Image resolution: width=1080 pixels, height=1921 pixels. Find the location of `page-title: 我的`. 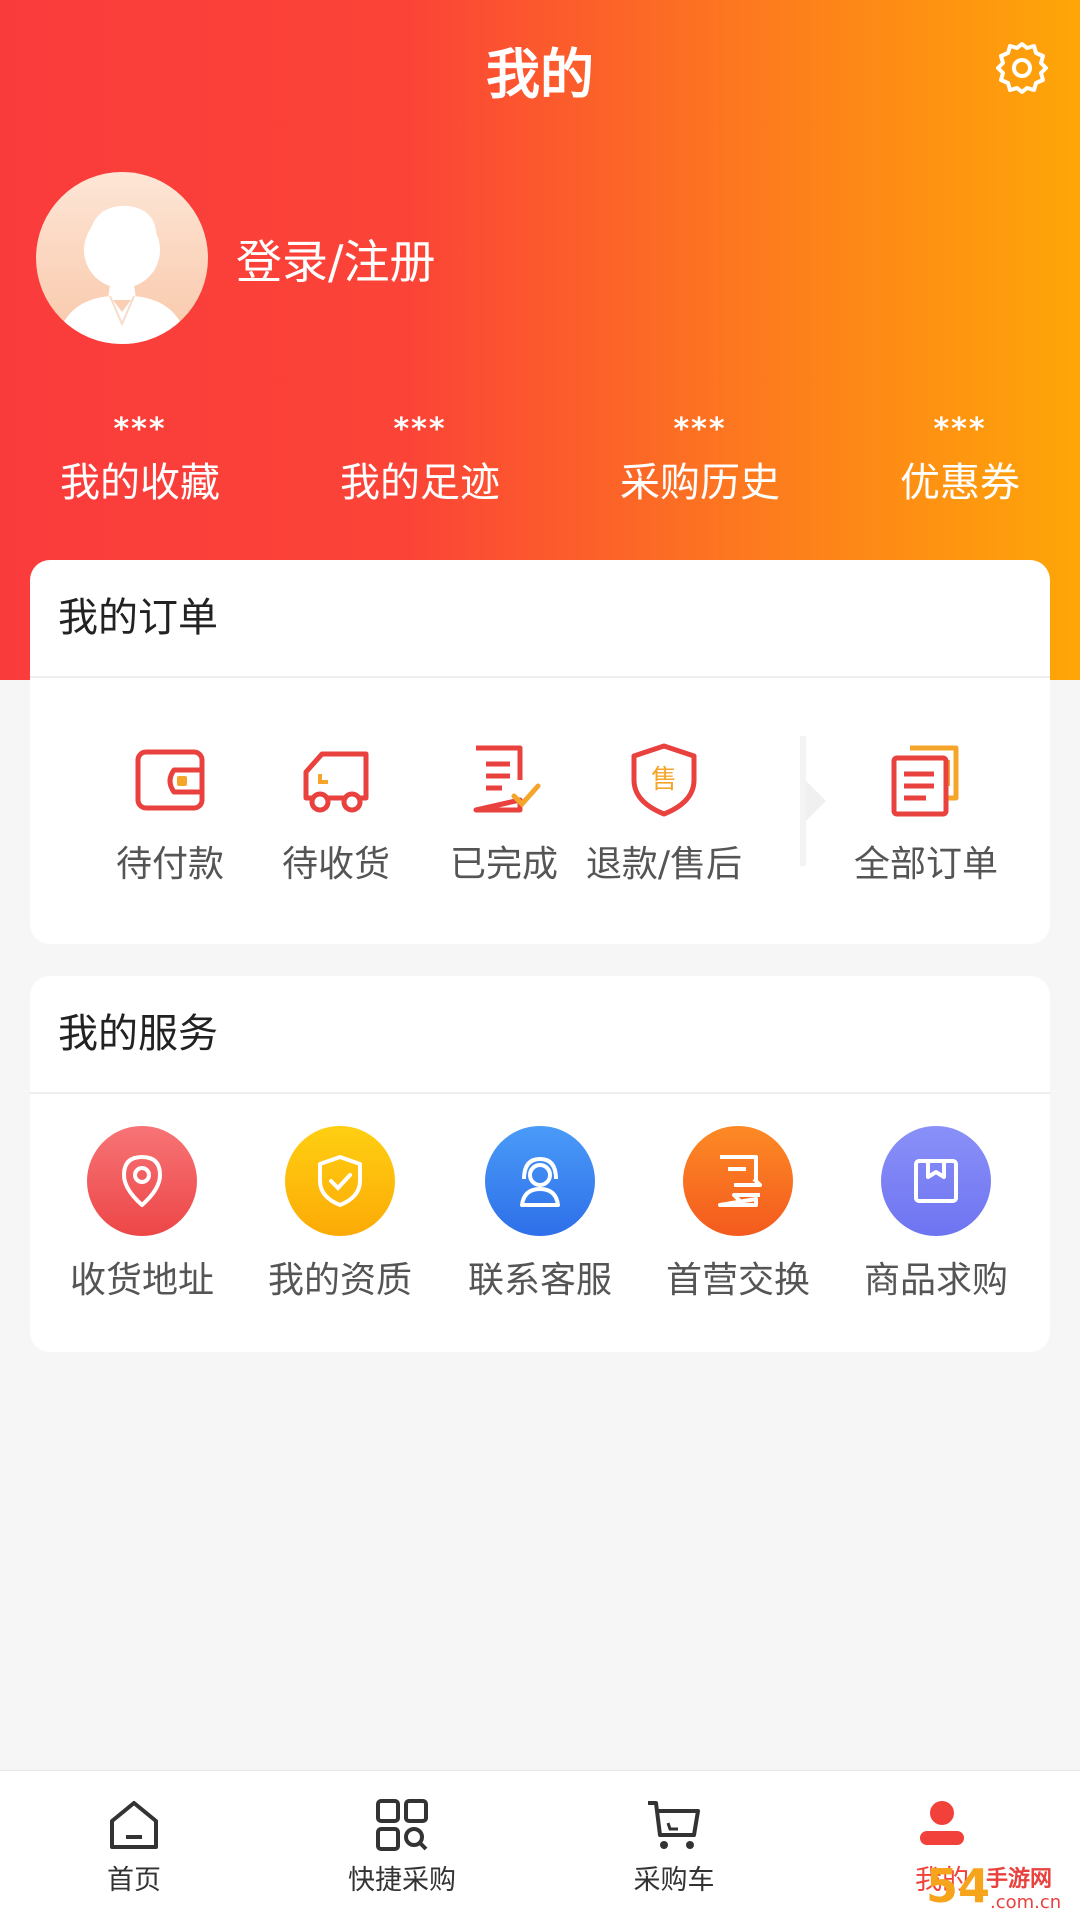

page-title: 我的 is located at coordinates (540, 74).